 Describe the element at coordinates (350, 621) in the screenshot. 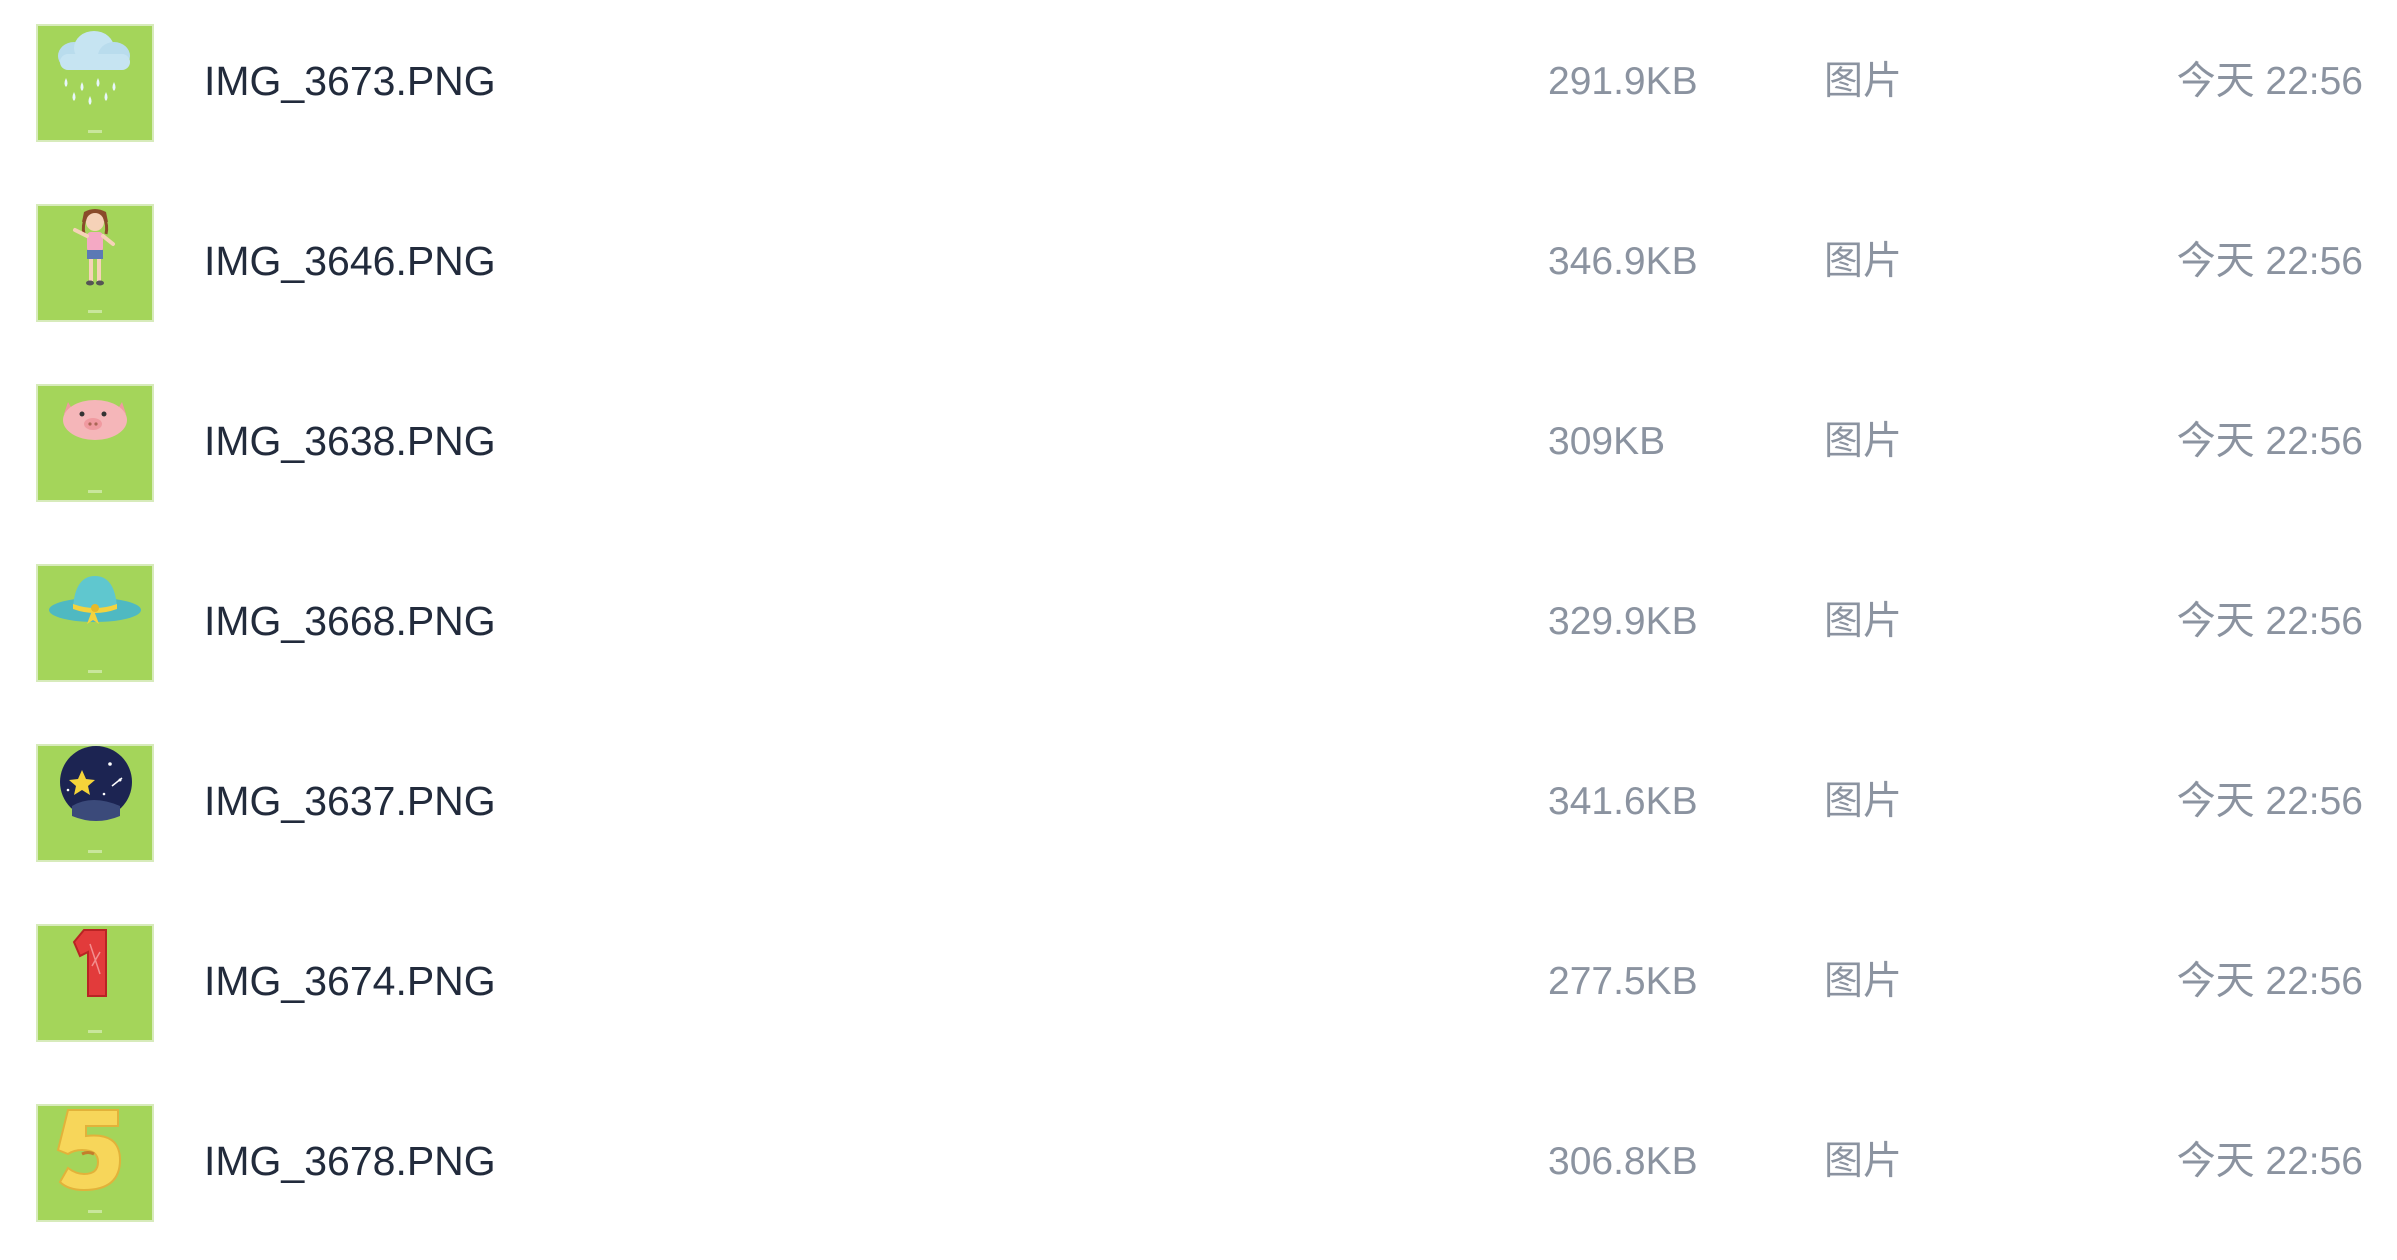

I see `file-name: IMG_3668.PNG` at that location.